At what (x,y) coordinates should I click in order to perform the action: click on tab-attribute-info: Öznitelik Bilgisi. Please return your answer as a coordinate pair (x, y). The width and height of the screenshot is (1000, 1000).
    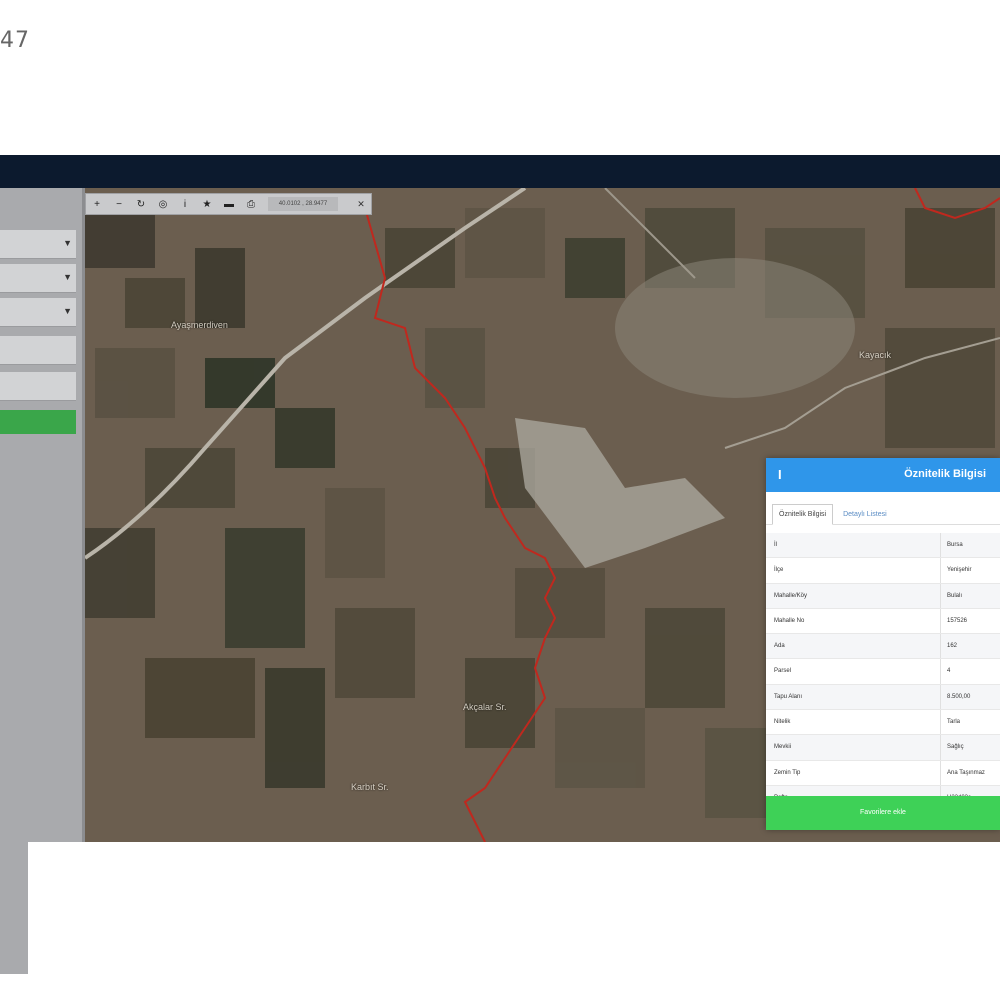
    Looking at the image, I should click on (803, 514).